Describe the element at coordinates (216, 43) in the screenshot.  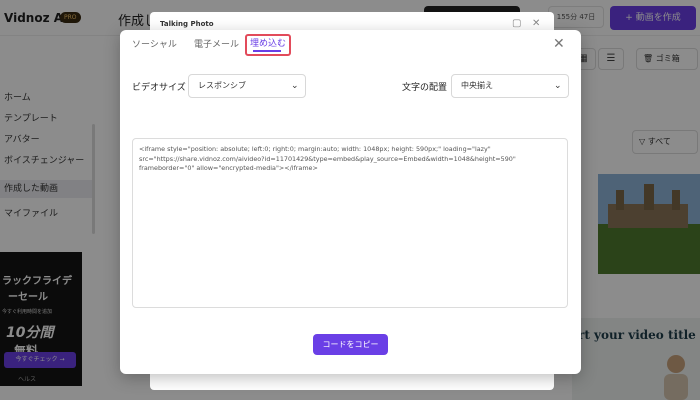
I see `tab-email: 電子メール` at that location.